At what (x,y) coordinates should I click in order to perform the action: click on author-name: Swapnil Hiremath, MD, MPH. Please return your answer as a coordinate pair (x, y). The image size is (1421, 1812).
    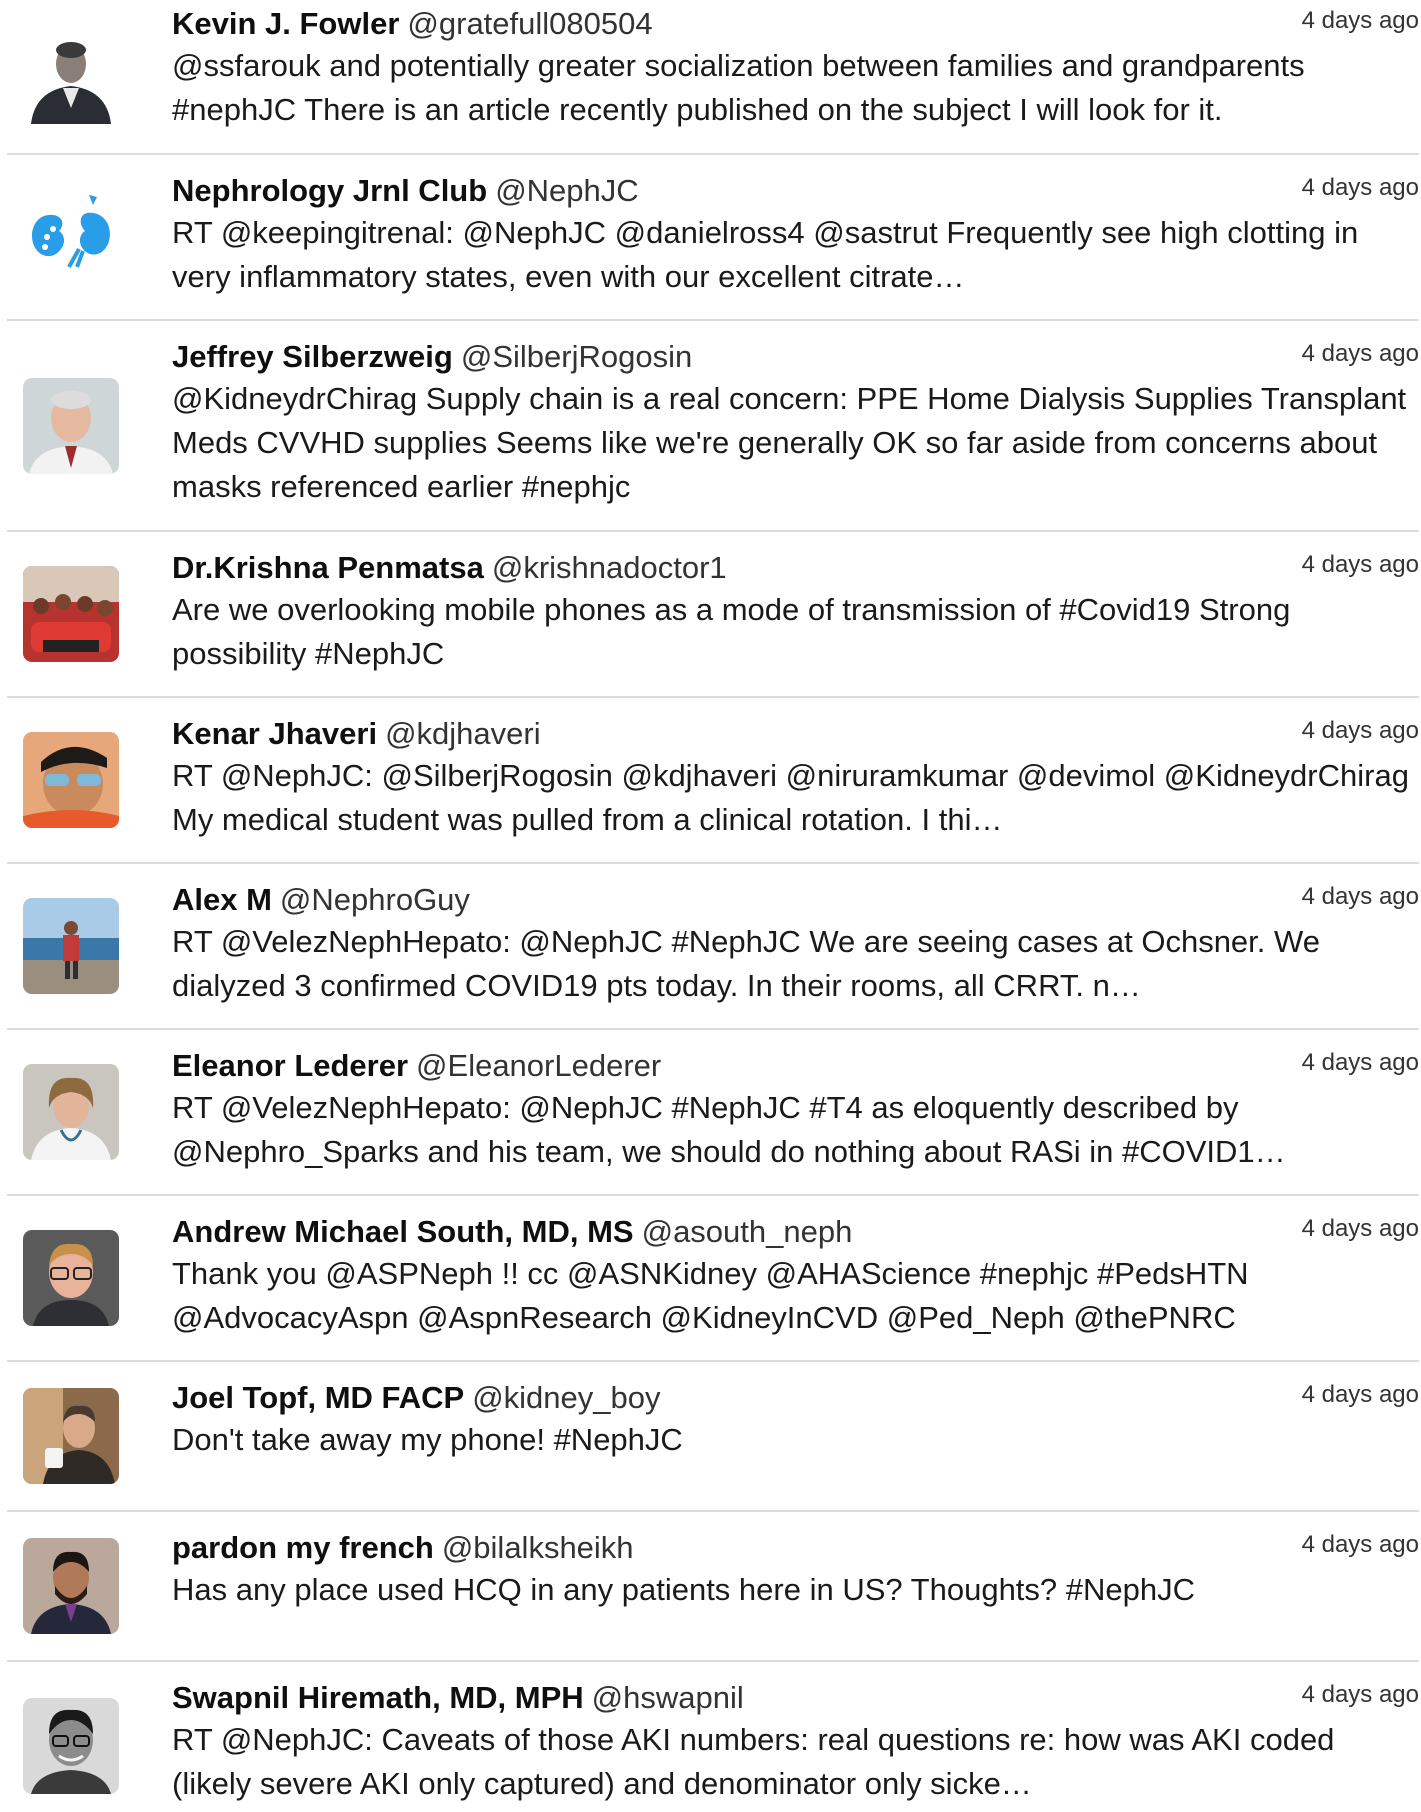
    Looking at the image, I should click on (378, 1697).